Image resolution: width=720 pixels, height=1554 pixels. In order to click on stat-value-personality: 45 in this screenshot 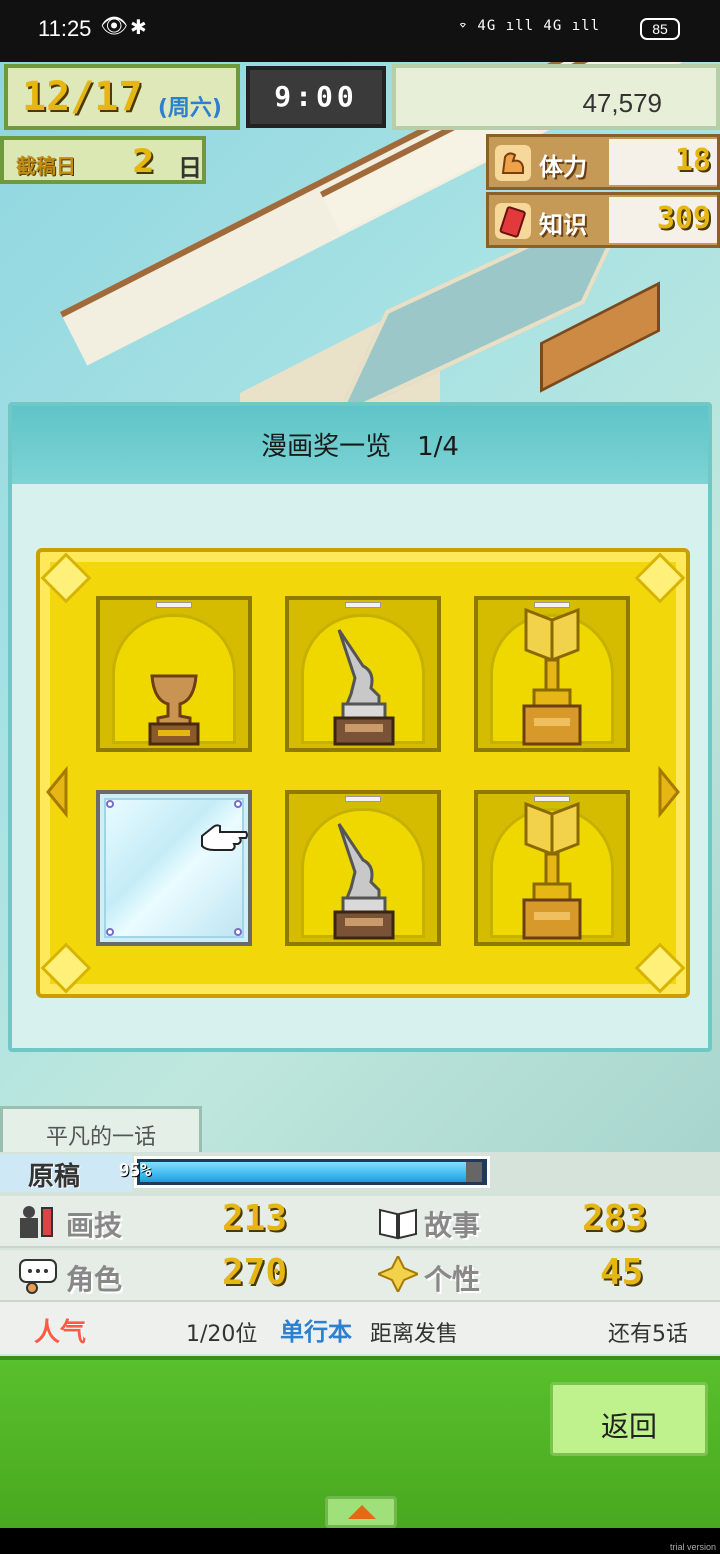, I will do `click(622, 1272)`.